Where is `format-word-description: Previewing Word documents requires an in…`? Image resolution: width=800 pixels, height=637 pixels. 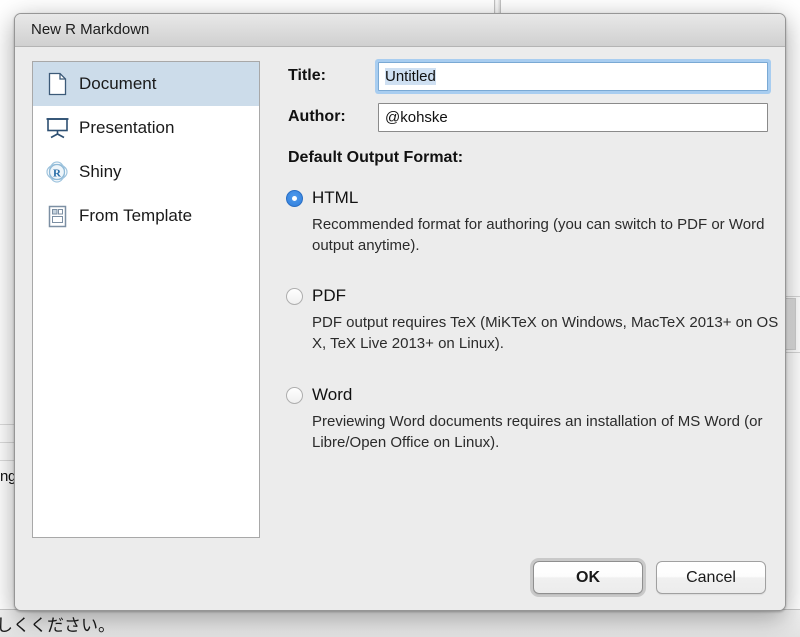
format-word-description: Previewing Word documents requires an in… is located at coordinates (537, 432).